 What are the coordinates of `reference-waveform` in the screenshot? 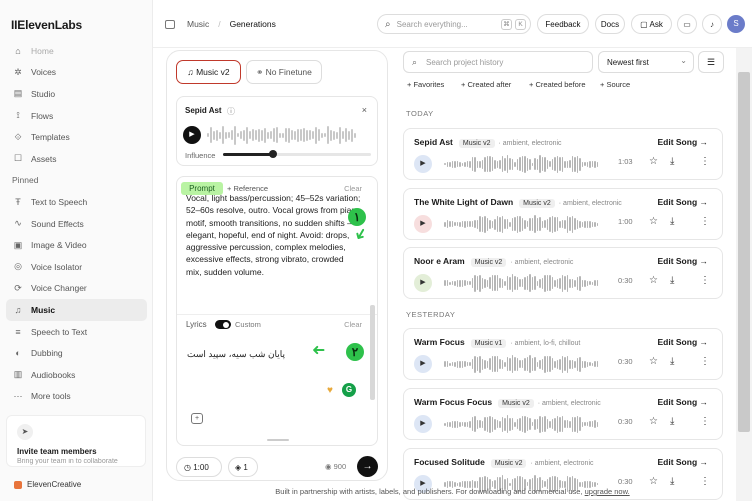 It's located at (281, 135).